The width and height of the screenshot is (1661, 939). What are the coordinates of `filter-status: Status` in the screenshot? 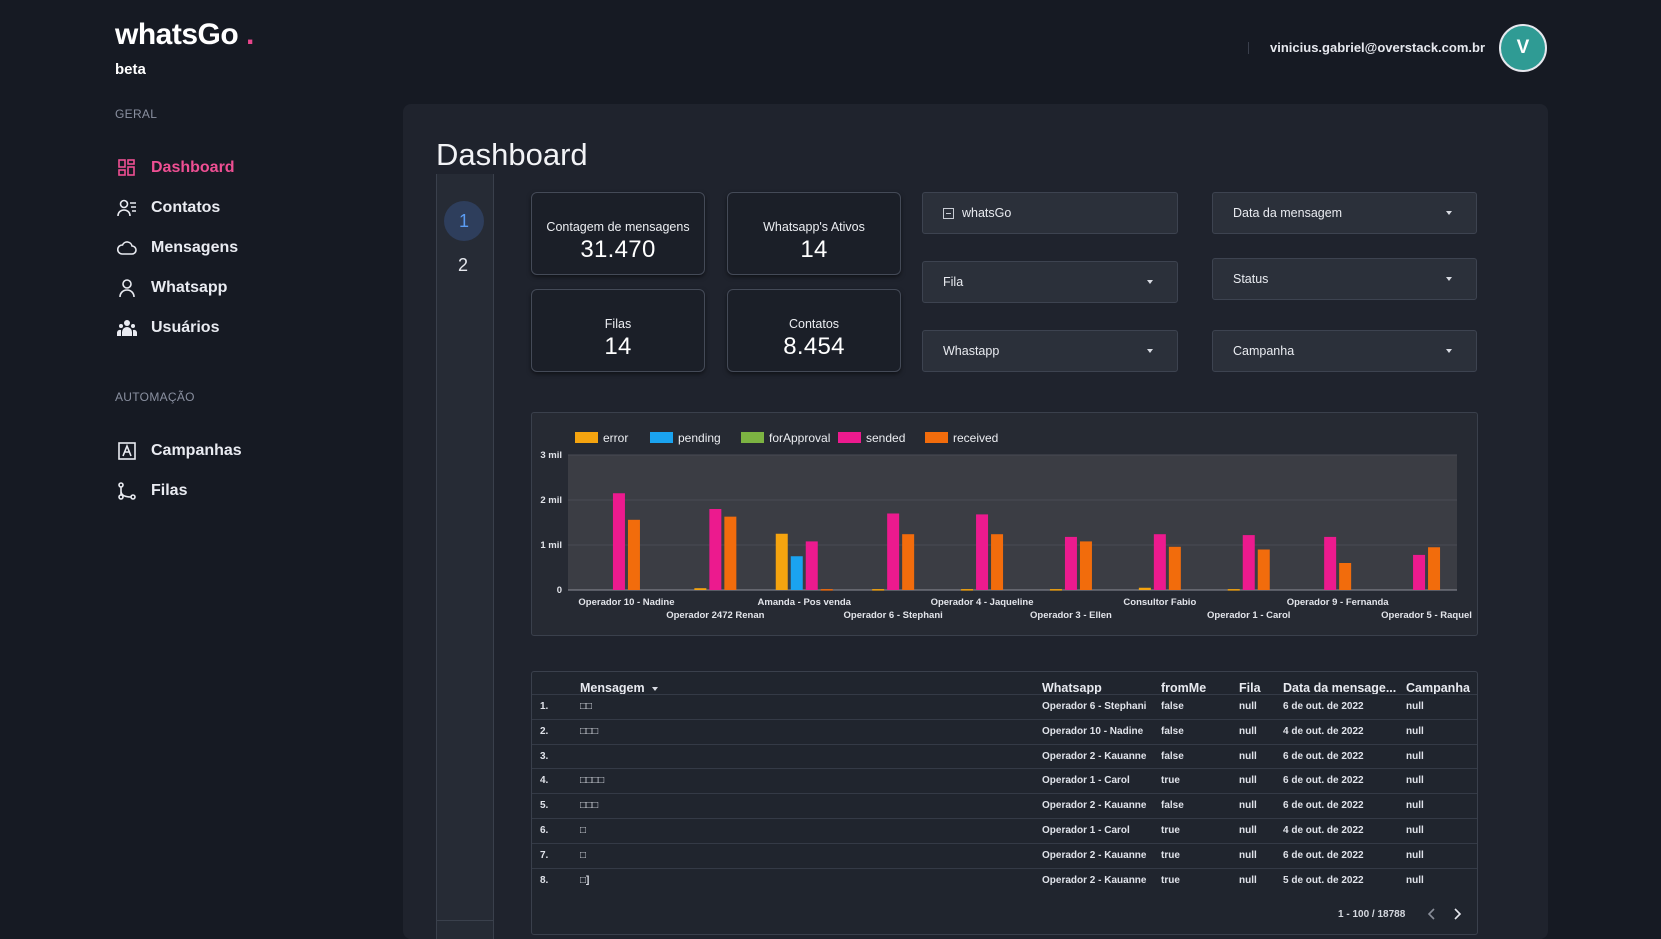 It's located at (1344, 279).